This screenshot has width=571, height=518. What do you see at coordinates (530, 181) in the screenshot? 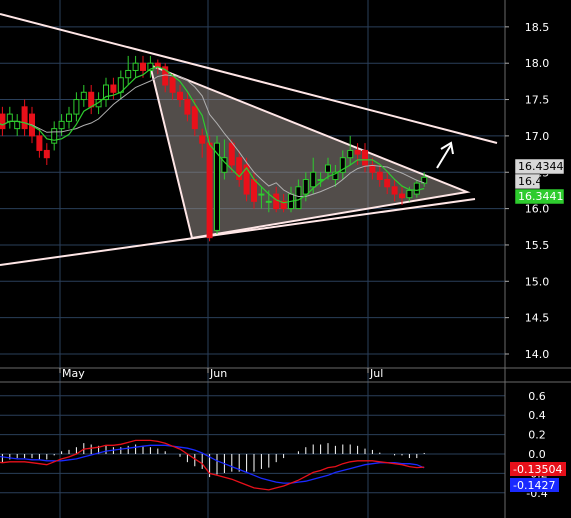
I see `price-tag-label: 16.4` at bounding box center [530, 181].